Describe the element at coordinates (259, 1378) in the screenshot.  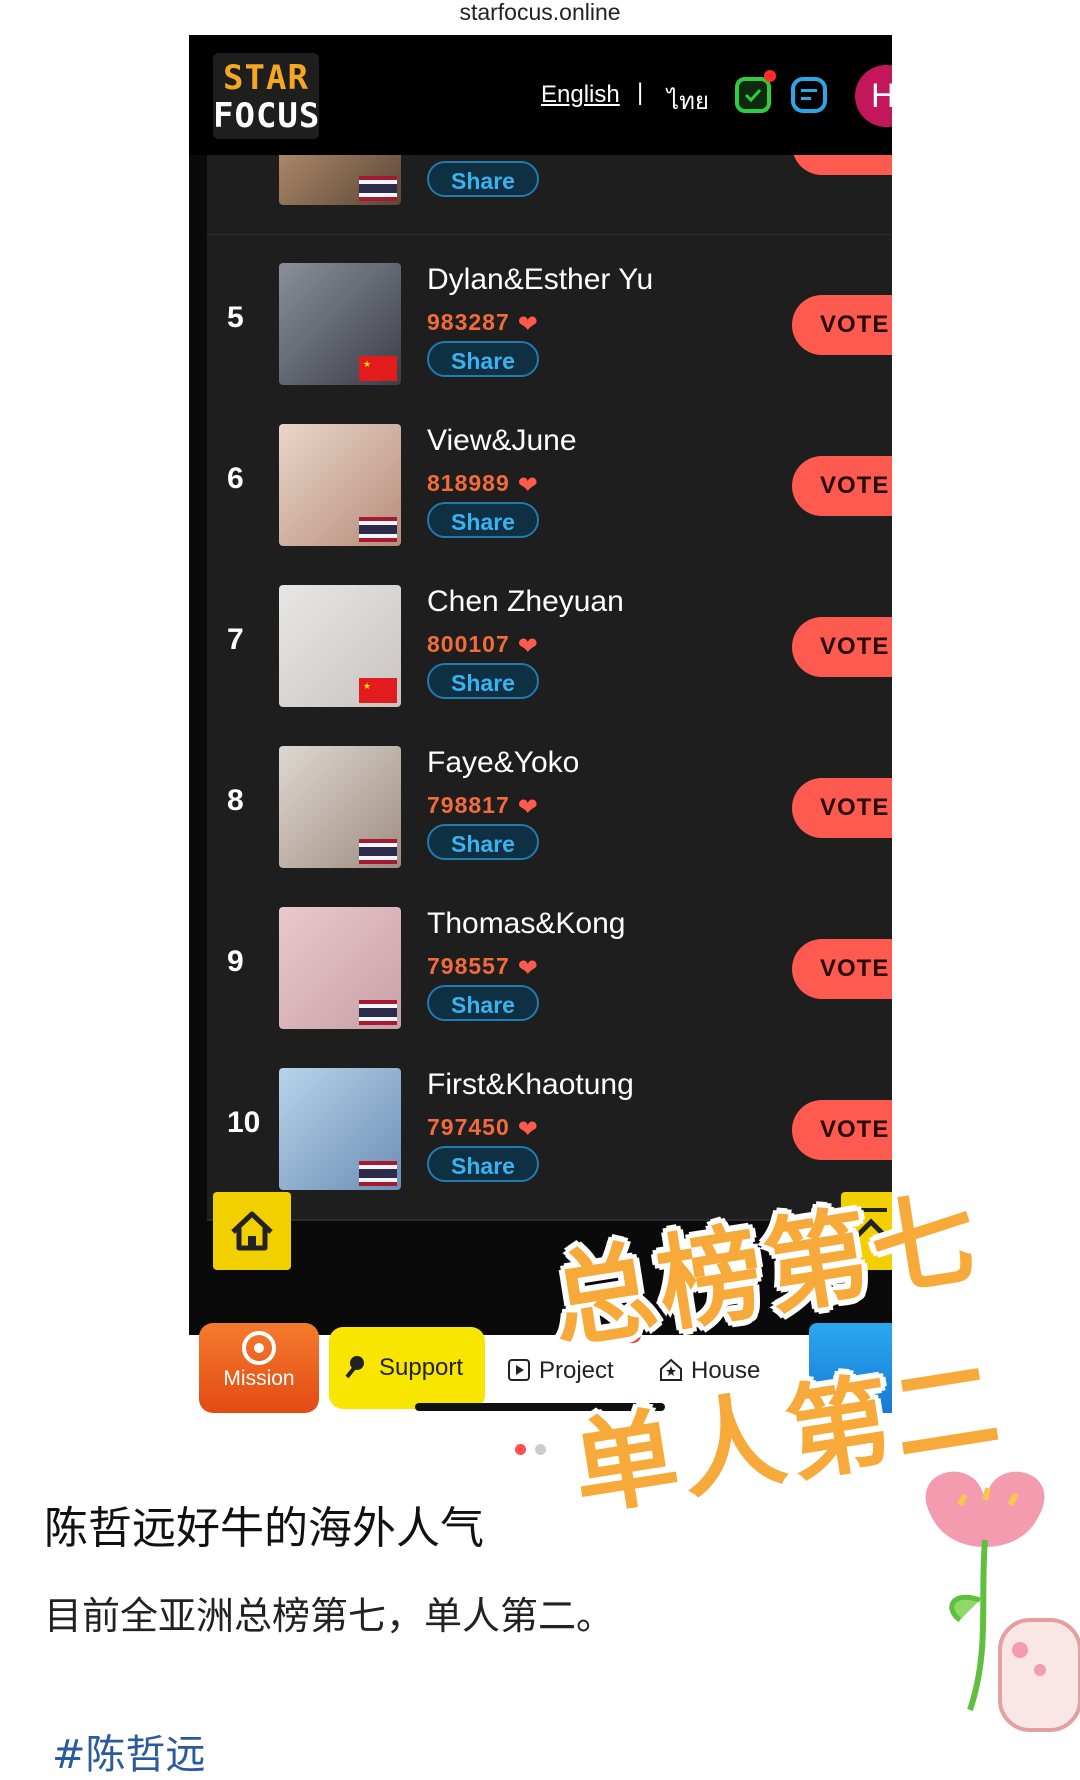
I see `mission-label: Mission` at that location.